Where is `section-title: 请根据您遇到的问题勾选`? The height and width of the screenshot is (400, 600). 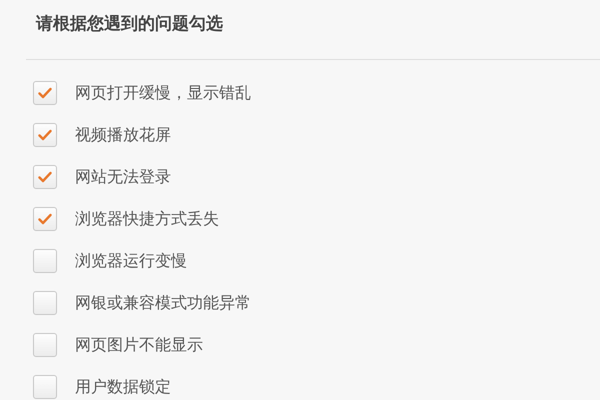 section-title: 请根据您遇到的问题勾选 is located at coordinates (130, 24).